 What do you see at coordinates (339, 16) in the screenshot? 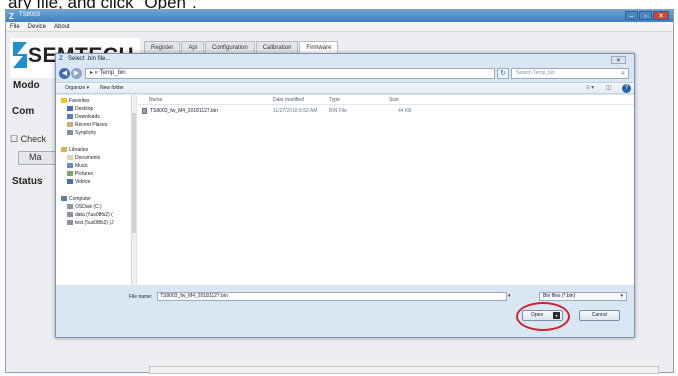
I see `app-titlebar: Z TS8003 – ▫ ✕` at bounding box center [339, 16].